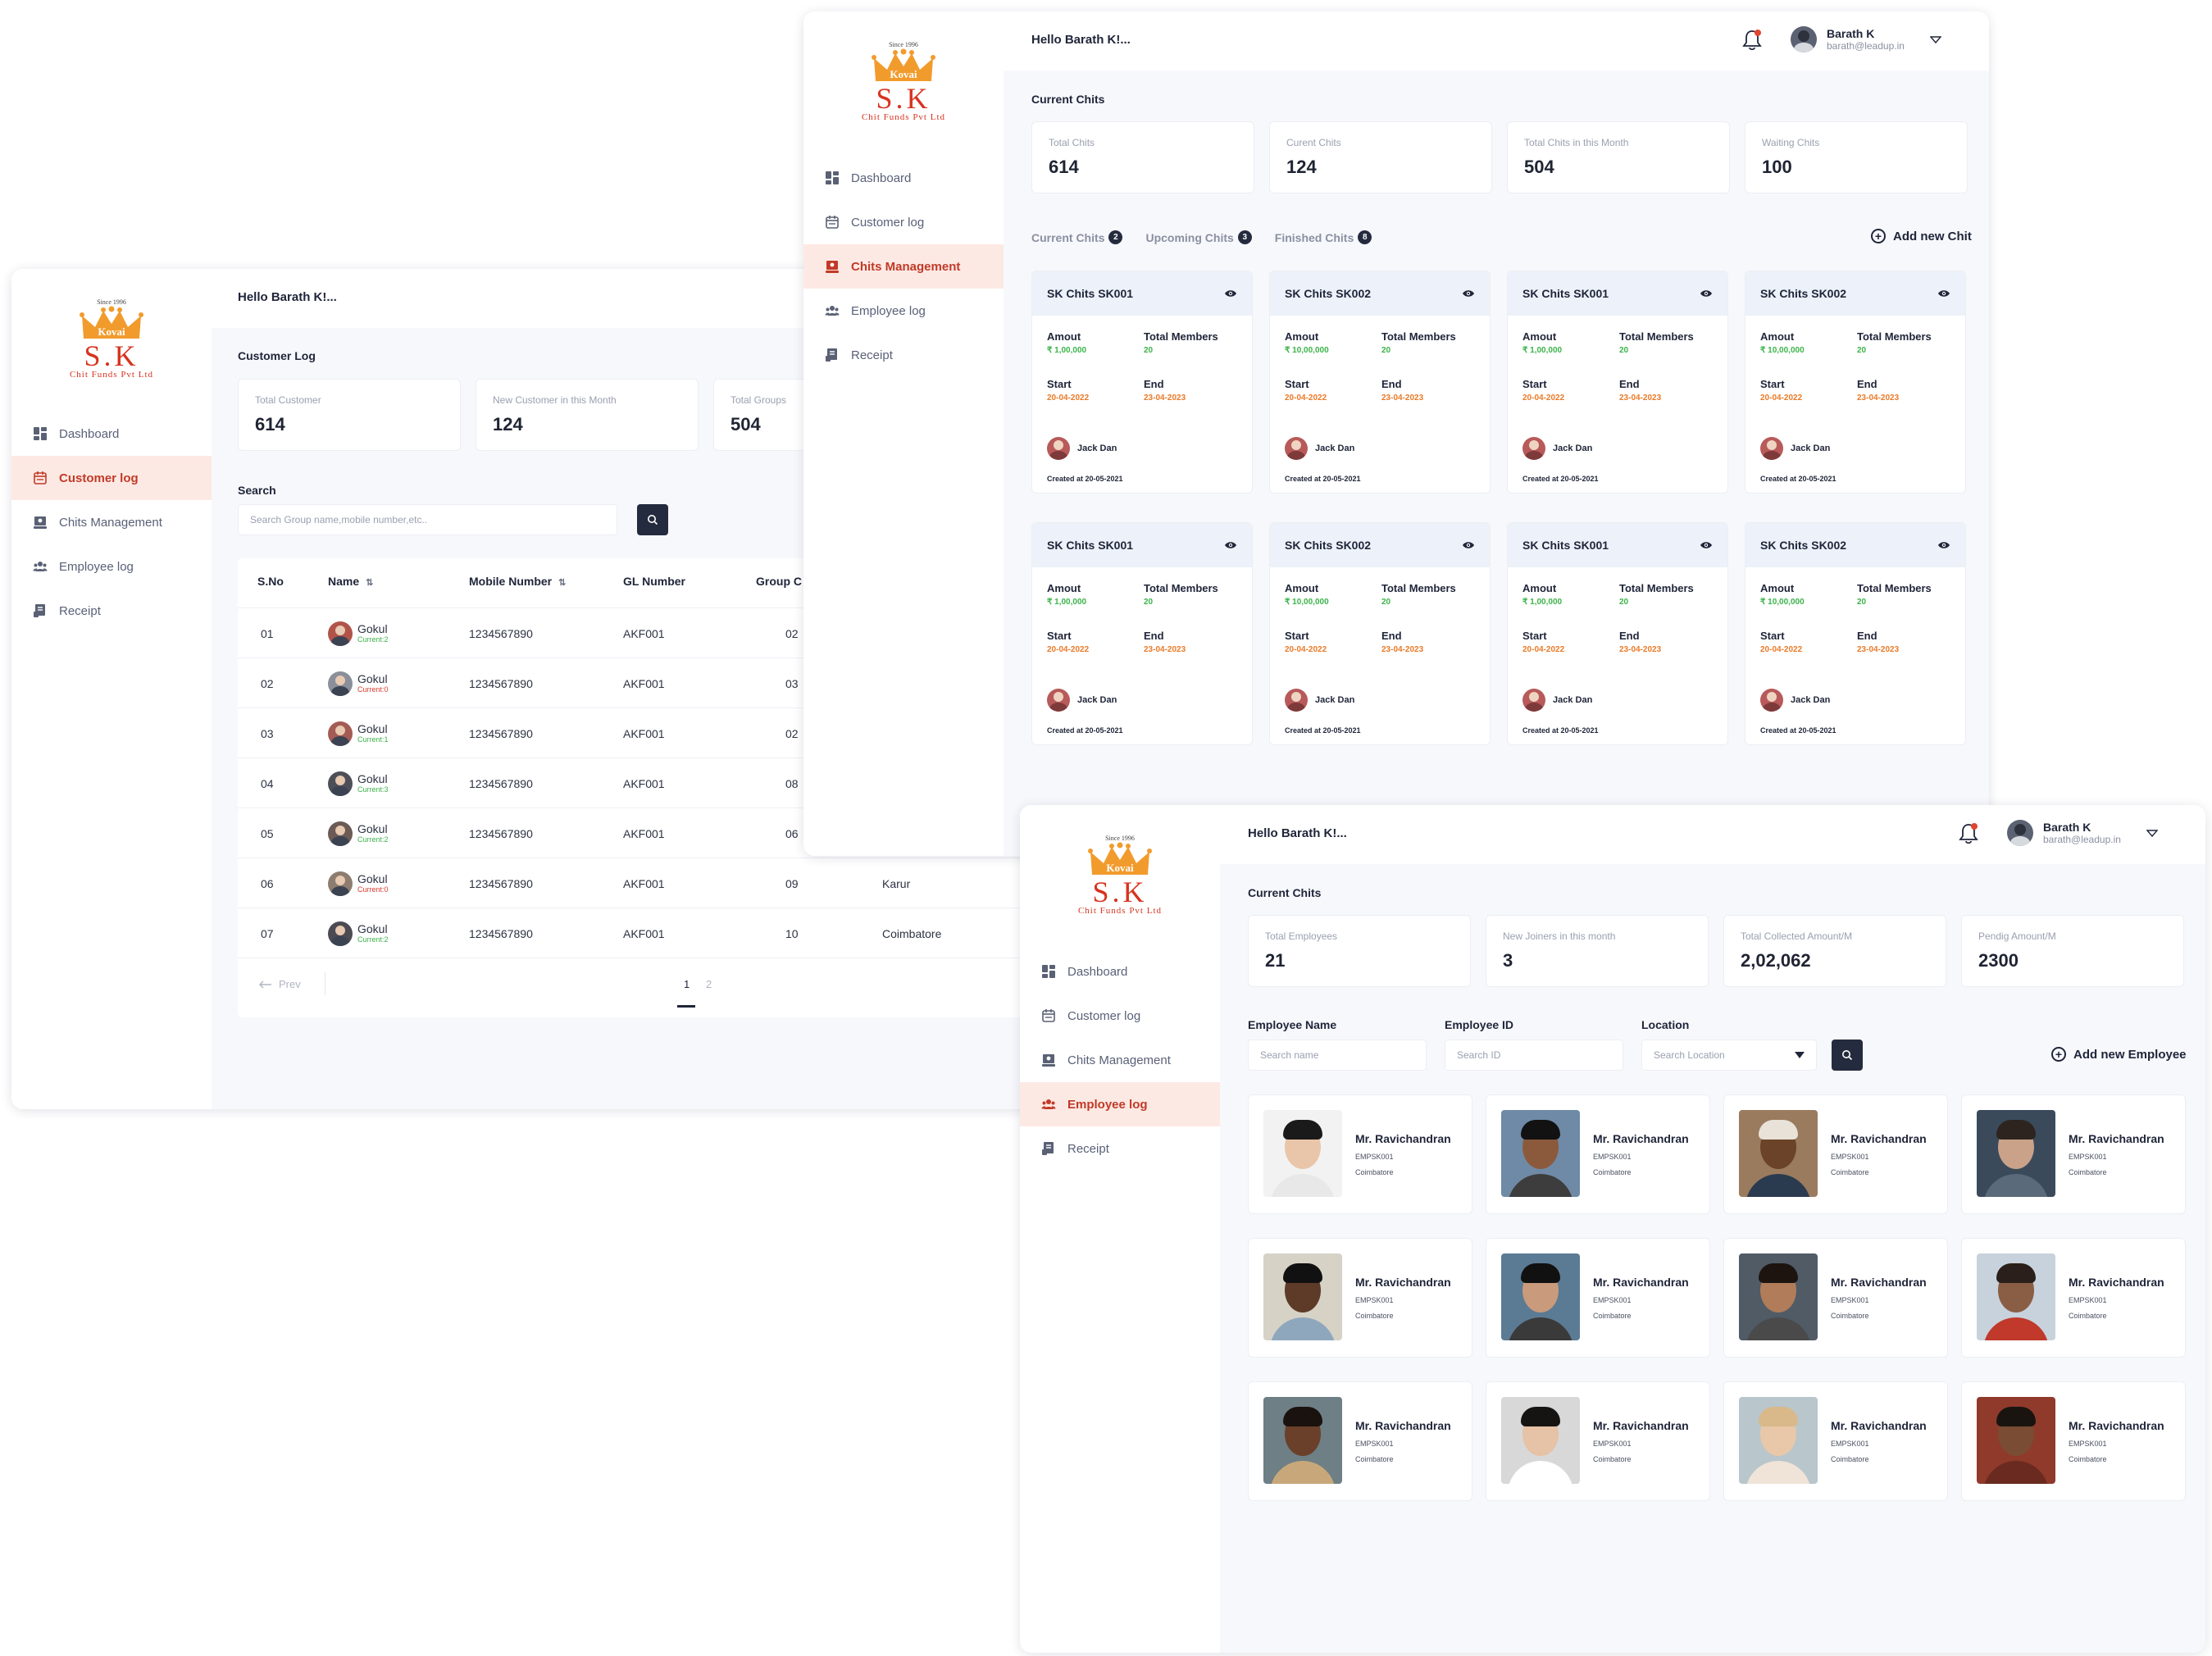 Image resolution: width=2212 pixels, height=1656 pixels. Describe the element at coordinates (882, 178) in the screenshot. I see `sidebar-item-label: Dashboard` at that location.